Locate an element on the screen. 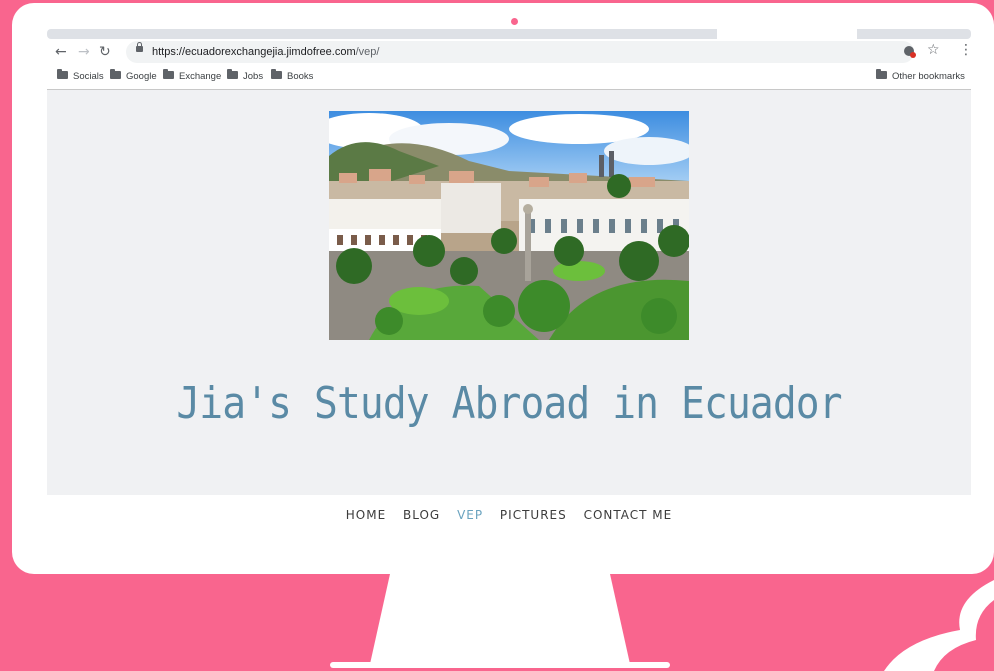  active-tab is located at coordinates (787, 34).